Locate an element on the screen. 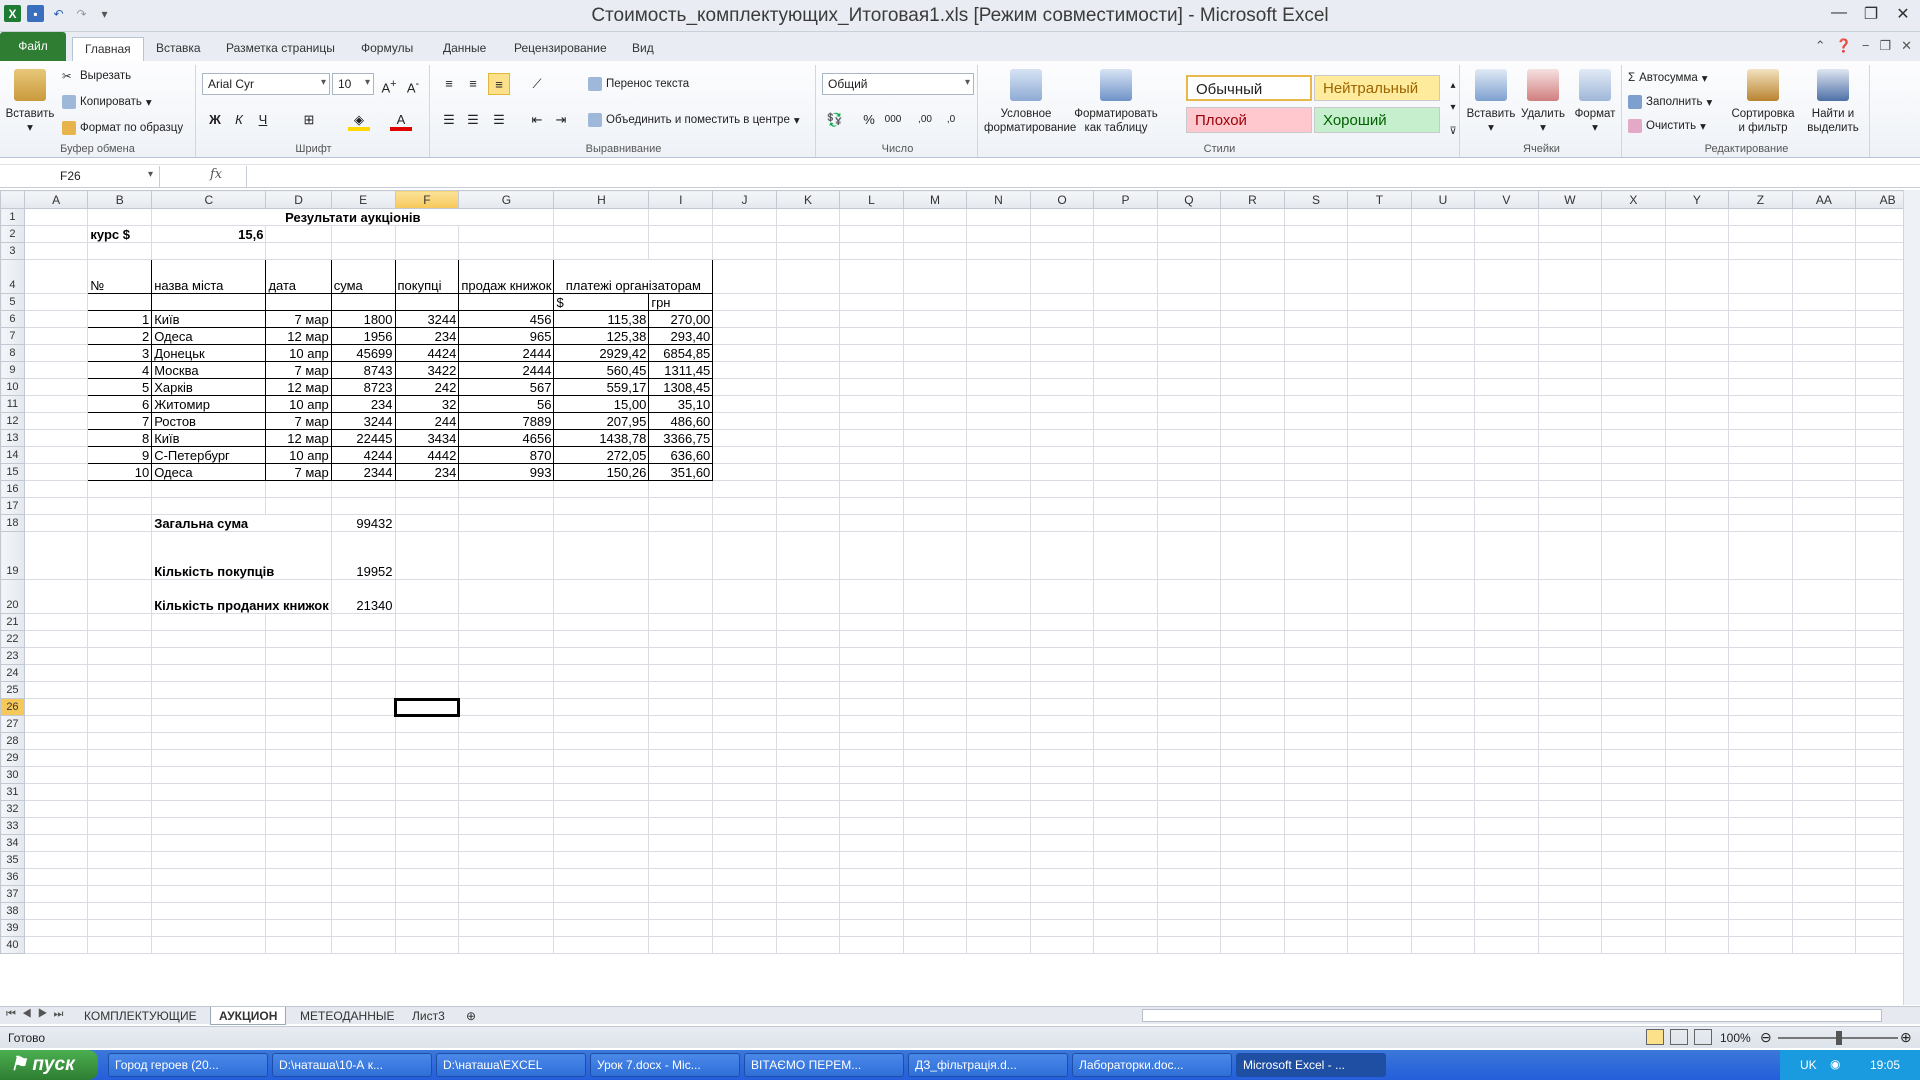 The width and height of the screenshot is (1920, 1080). doc-close-icon: ✕ is located at coordinates (1906, 46).